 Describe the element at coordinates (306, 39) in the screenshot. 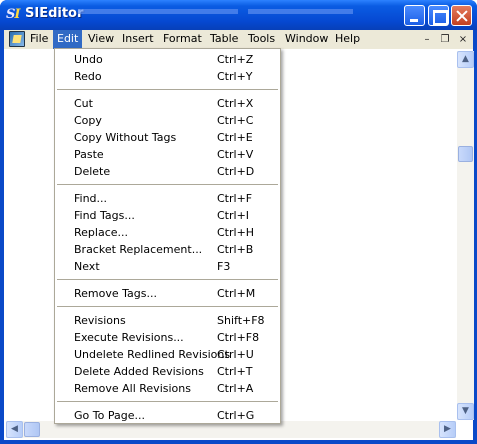

I see `menu-window: Window` at that location.